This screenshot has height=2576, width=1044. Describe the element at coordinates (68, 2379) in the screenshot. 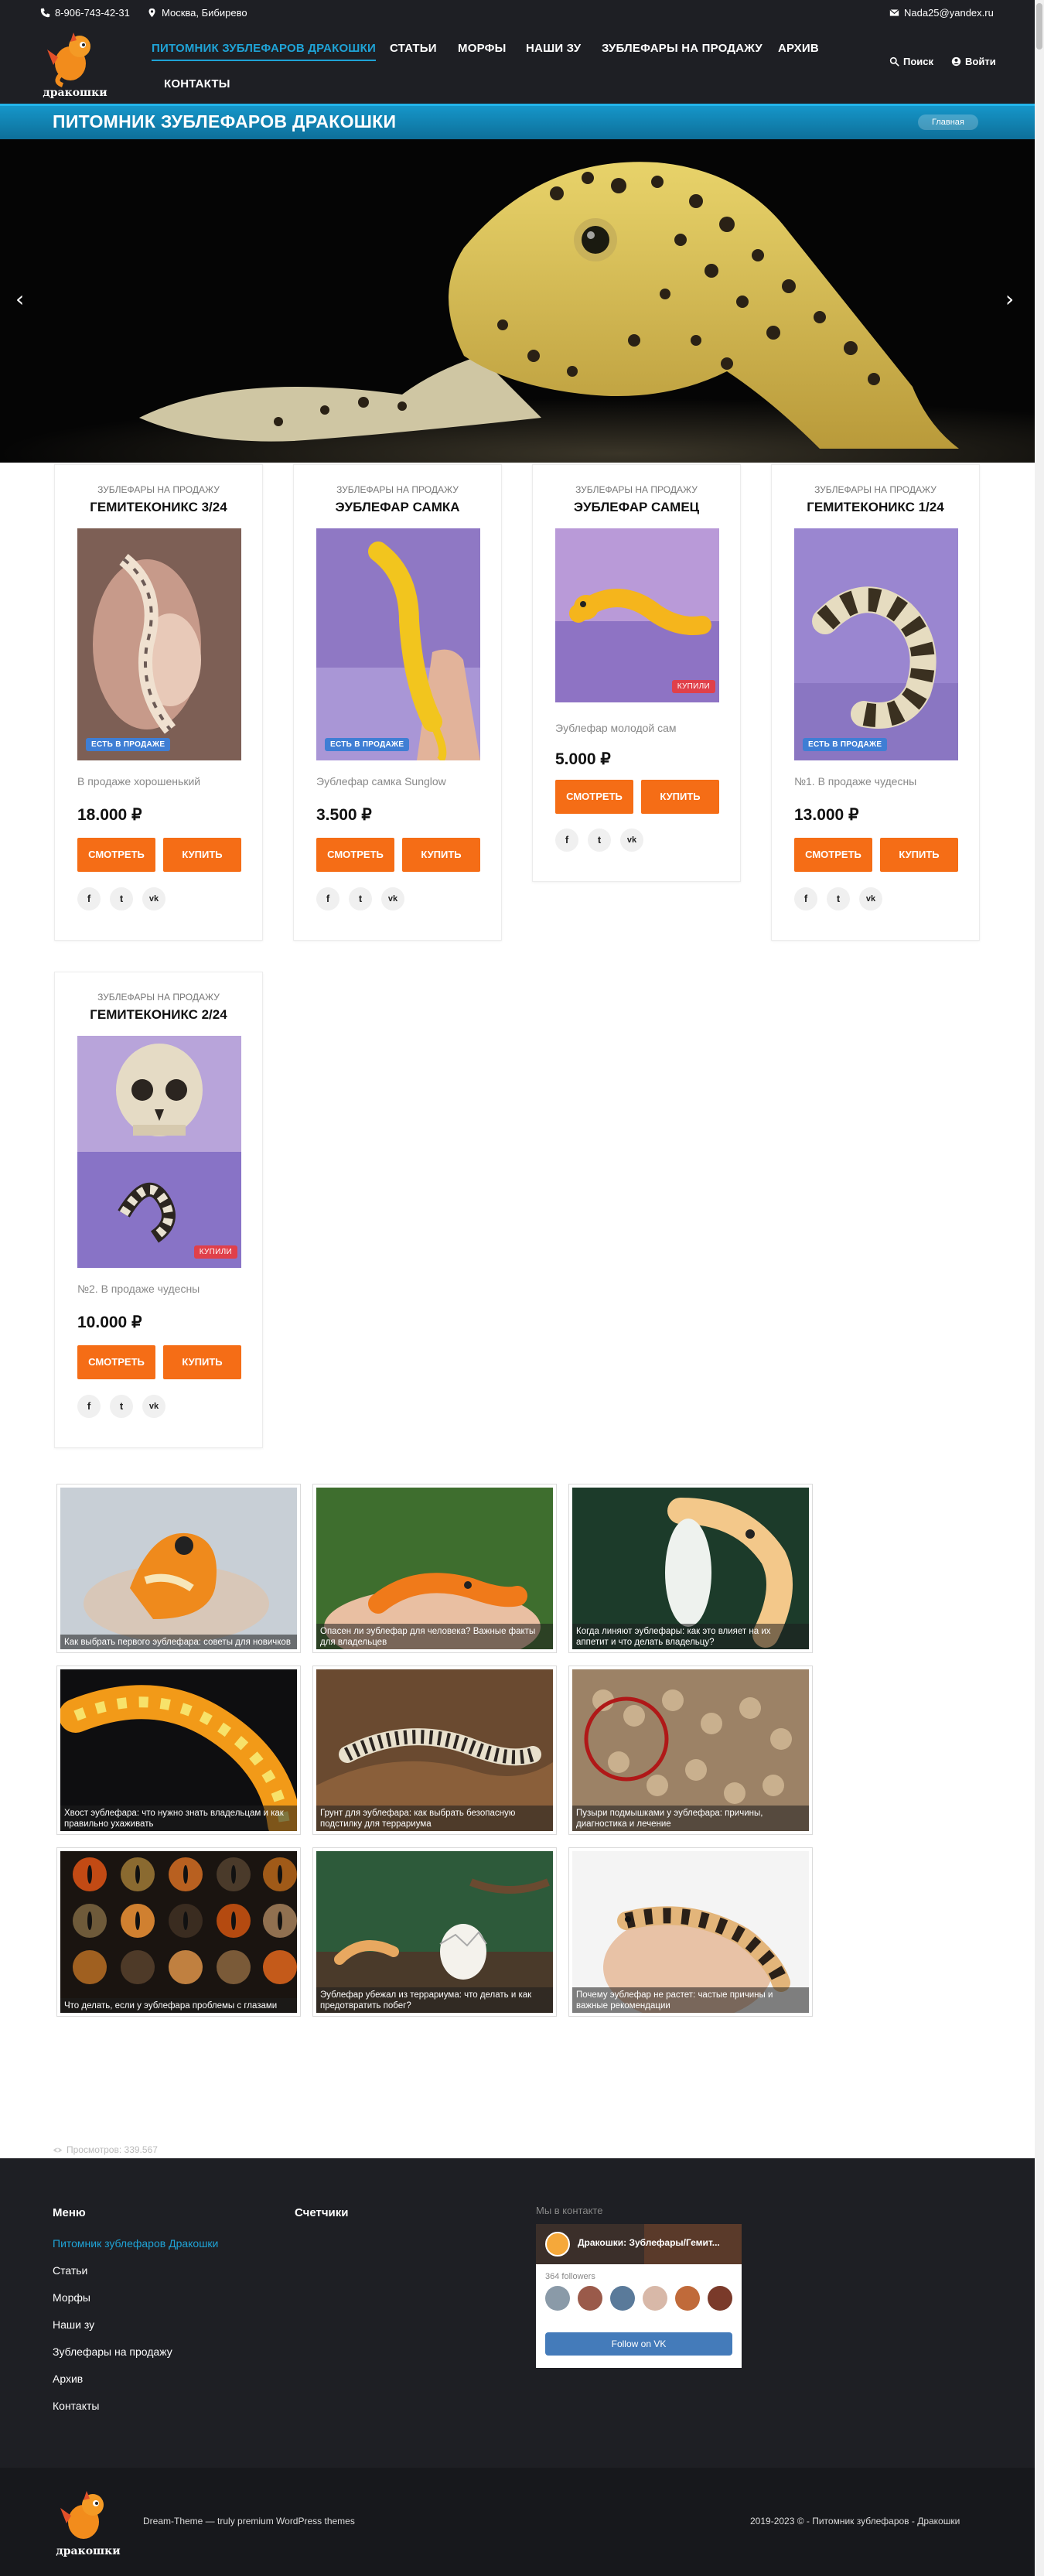

I see `footer-link-archive: Архив` at that location.